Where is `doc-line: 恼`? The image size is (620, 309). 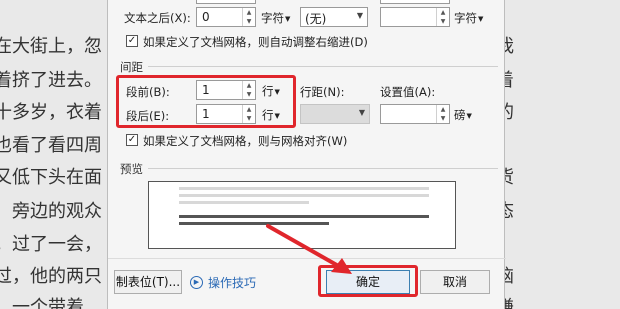
doc-line: 恼 is located at coordinates (505, 276).